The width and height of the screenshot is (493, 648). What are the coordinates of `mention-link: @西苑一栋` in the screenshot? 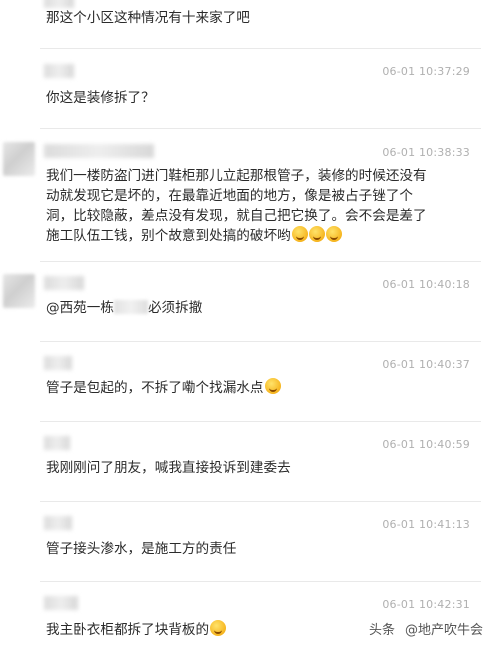 It's located at (80, 308).